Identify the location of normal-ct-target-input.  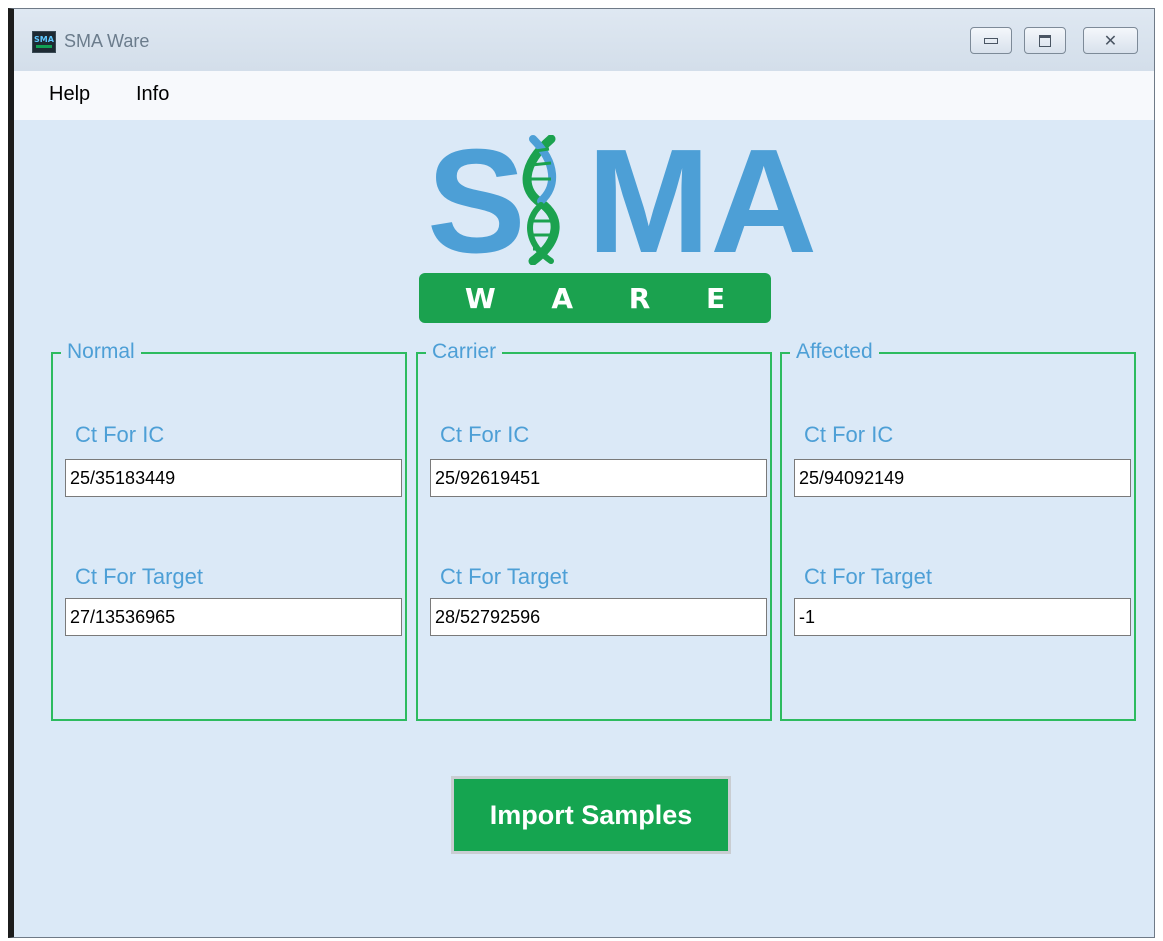
(233, 617).